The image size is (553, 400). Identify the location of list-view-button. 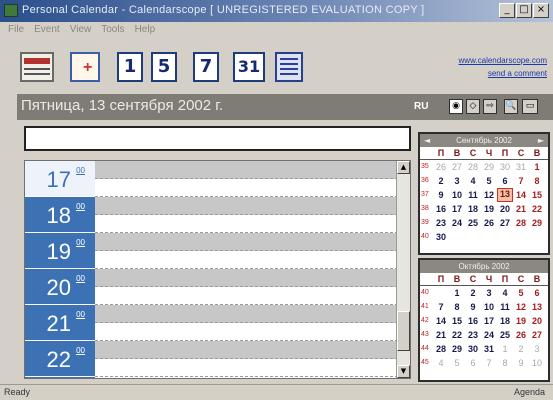
(289, 67).